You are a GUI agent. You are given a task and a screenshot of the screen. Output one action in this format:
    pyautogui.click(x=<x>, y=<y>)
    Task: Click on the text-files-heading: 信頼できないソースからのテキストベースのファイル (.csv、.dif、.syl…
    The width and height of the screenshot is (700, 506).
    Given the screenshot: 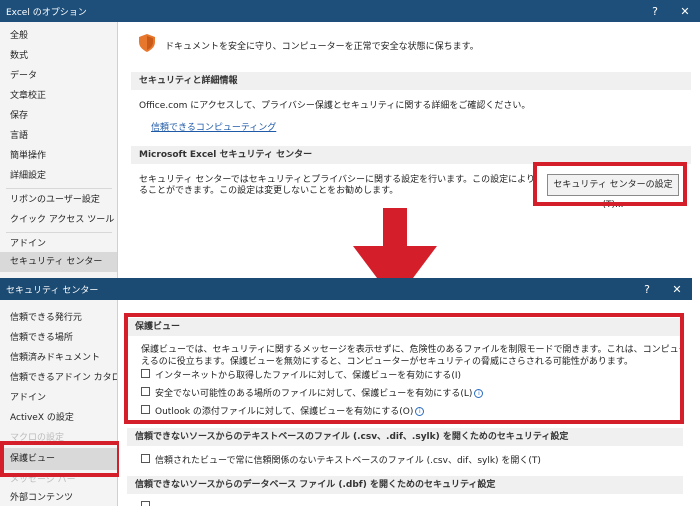 What is the action you would take?
    pyautogui.click(x=405, y=437)
    